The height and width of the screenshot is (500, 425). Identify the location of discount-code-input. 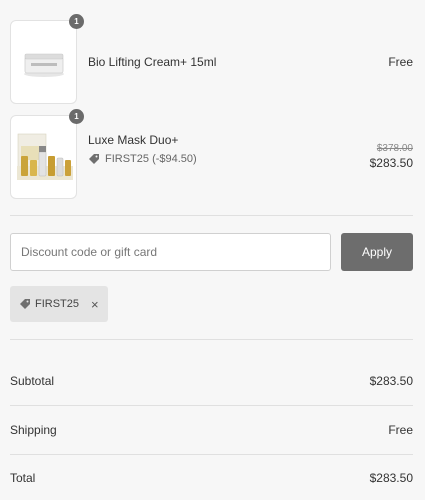
(170, 252).